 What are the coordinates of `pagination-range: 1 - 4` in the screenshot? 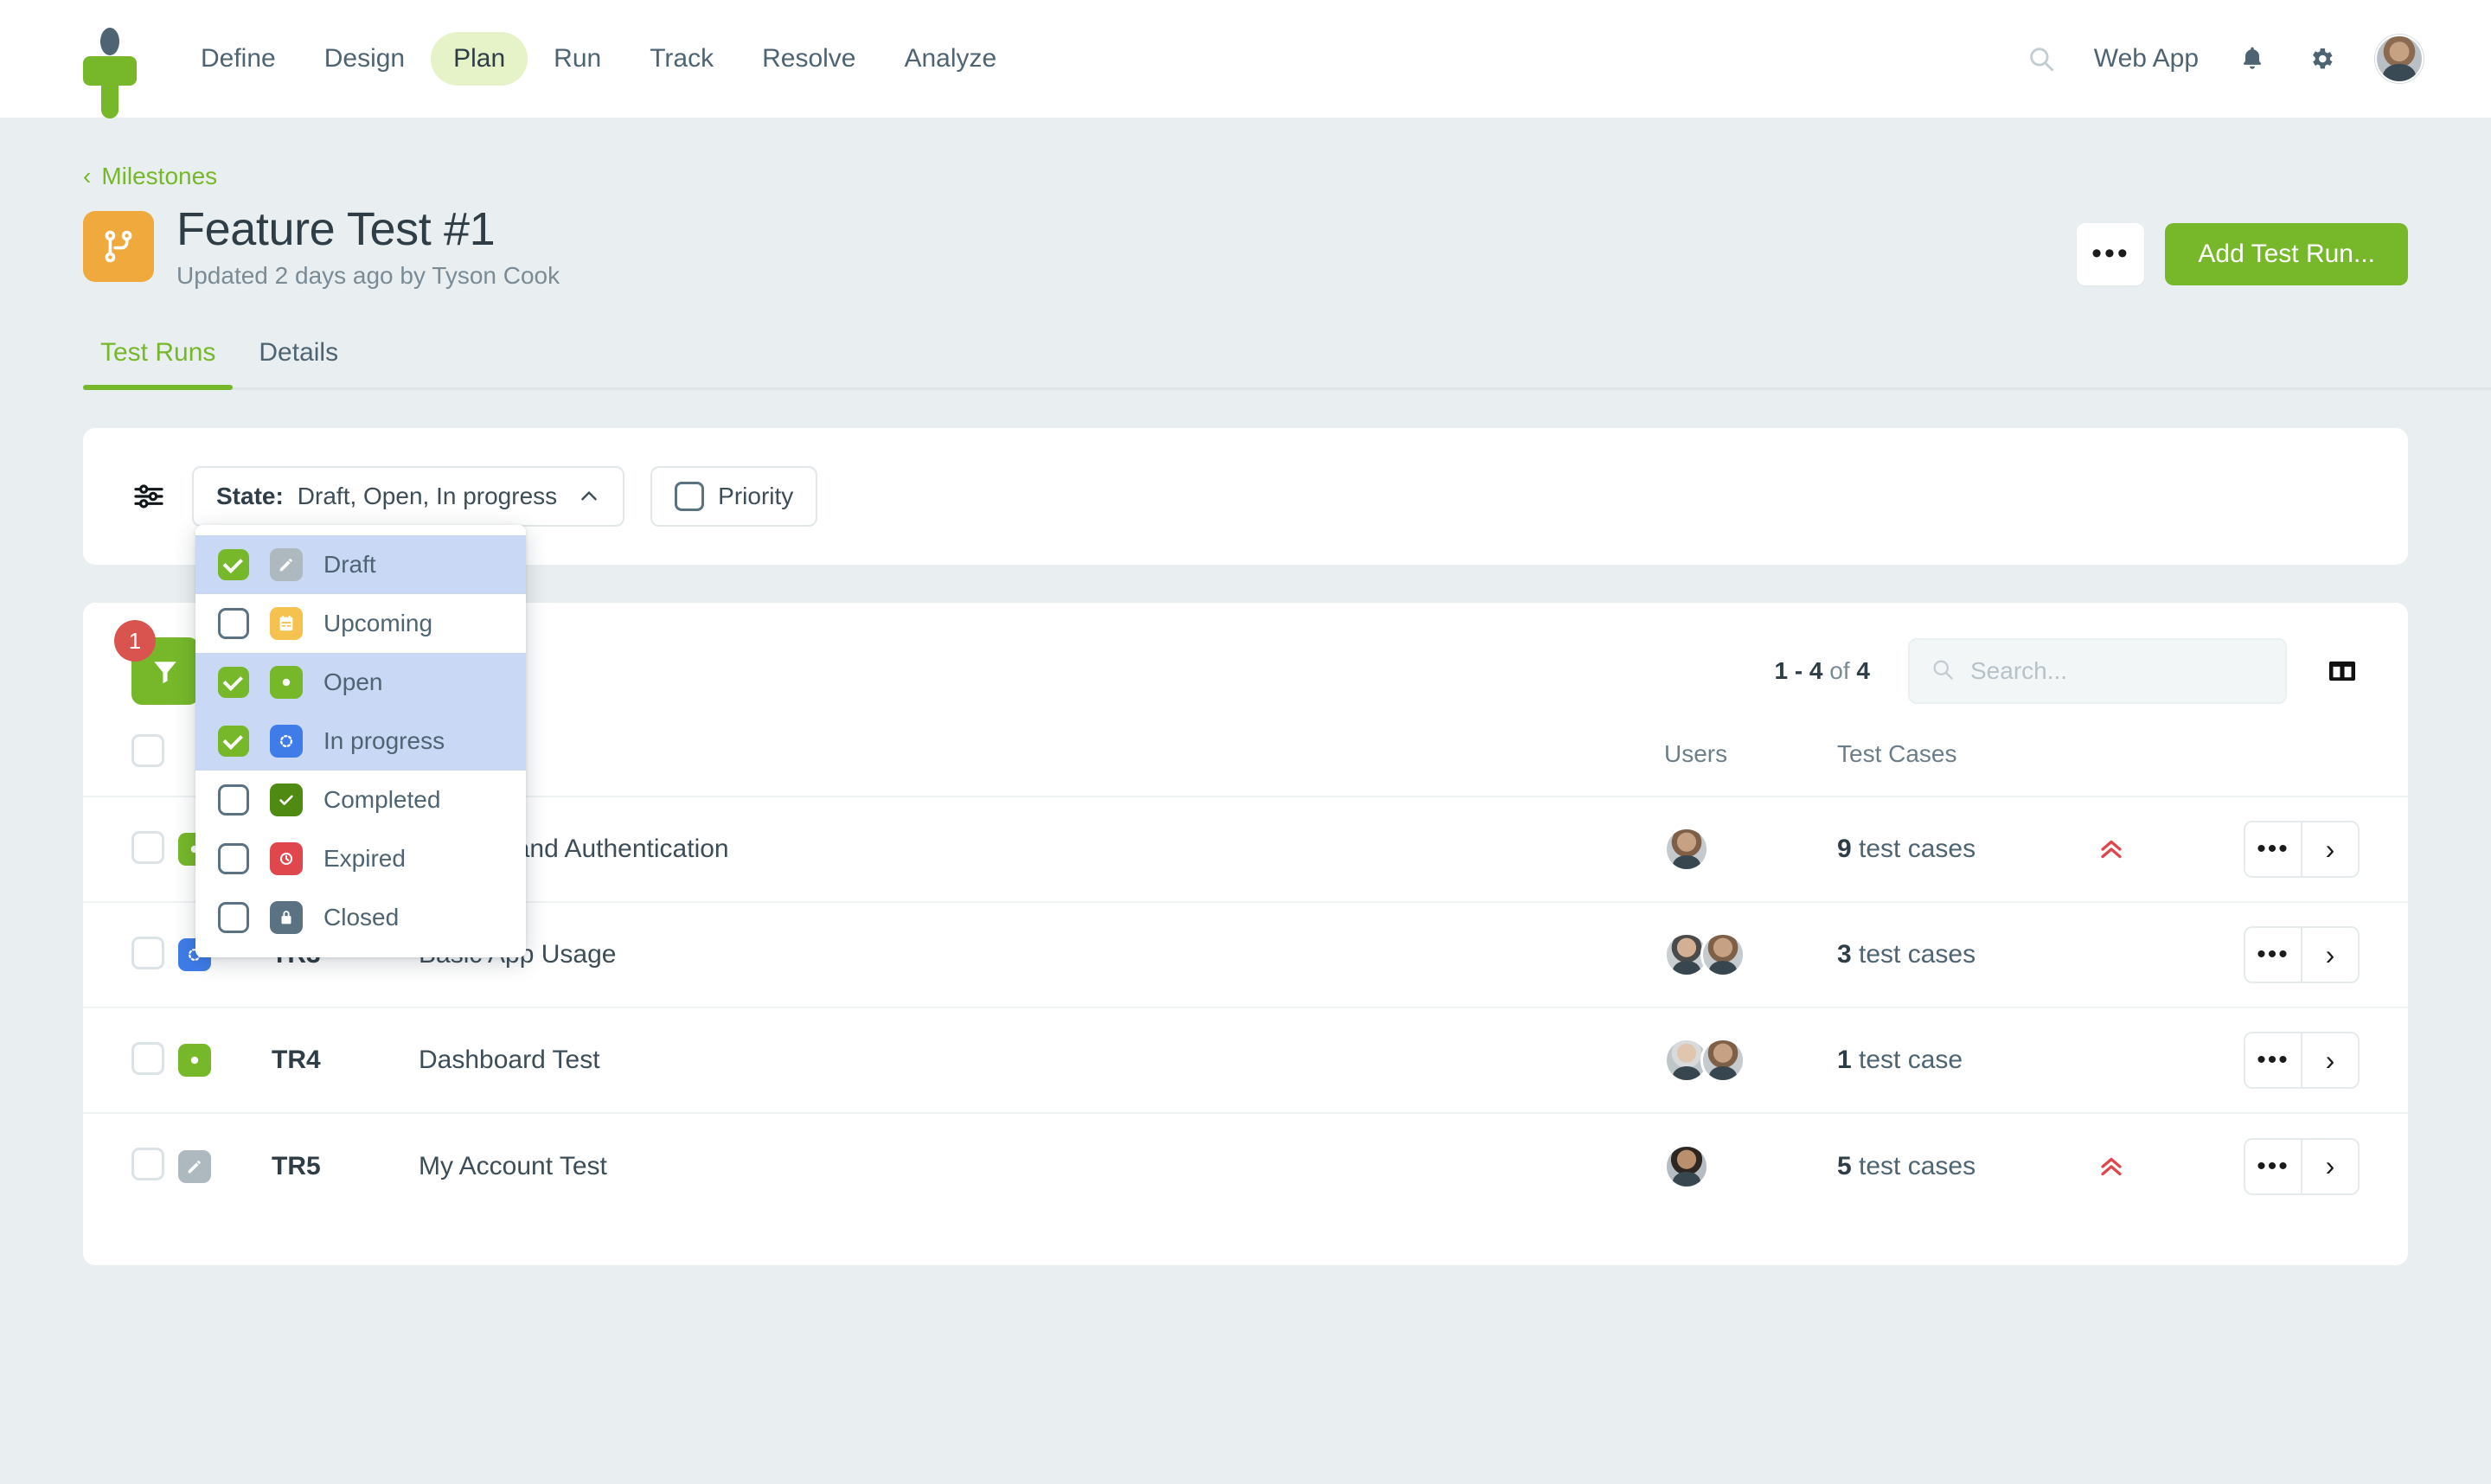 It's located at (1798, 671).